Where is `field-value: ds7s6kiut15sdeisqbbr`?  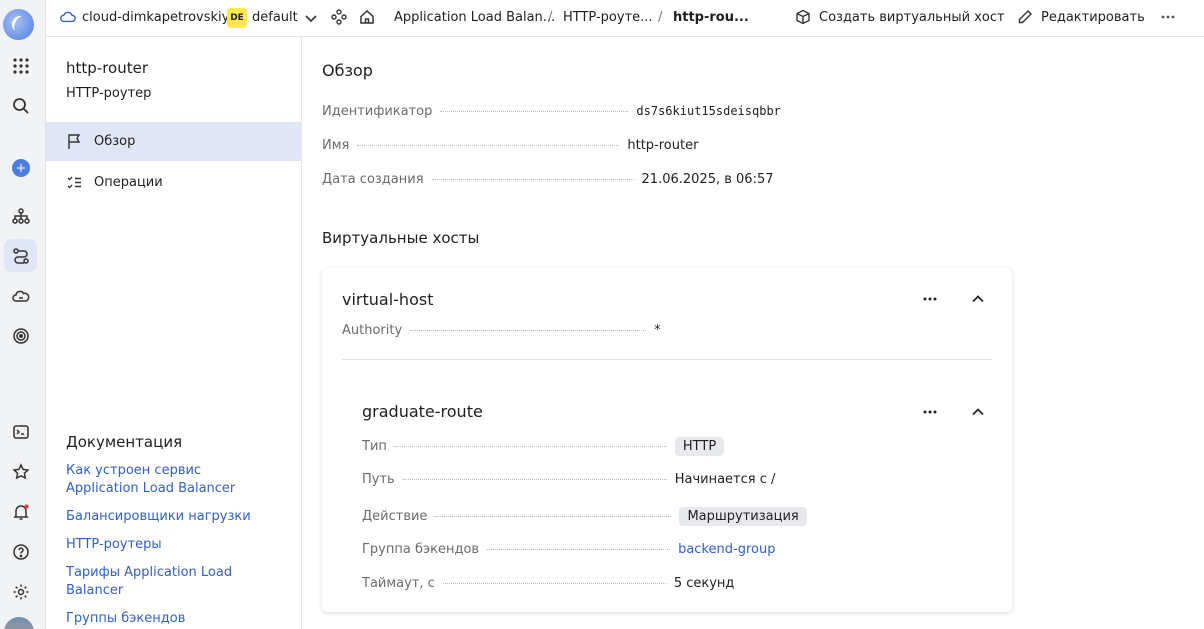
field-value: ds7s6kiut15sdeisqbbr is located at coordinates (708, 111).